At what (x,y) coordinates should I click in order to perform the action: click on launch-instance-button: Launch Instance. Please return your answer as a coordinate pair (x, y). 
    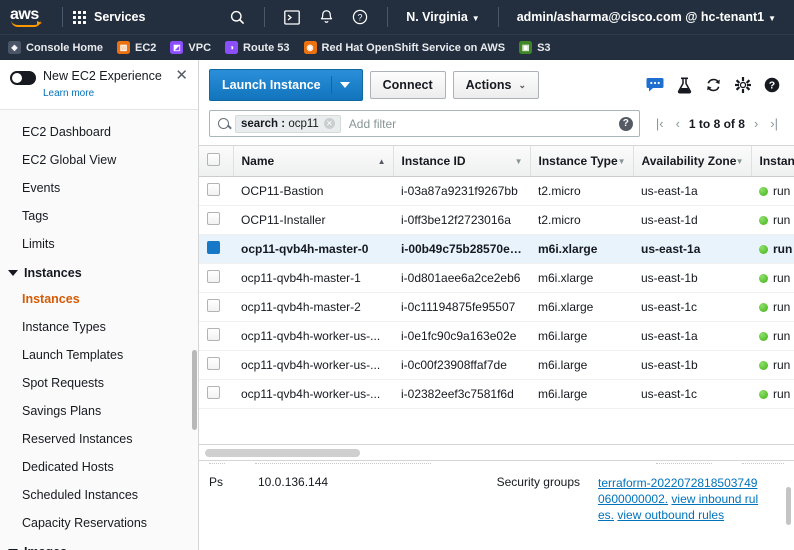
    Looking at the image, I should click on (286, 85).